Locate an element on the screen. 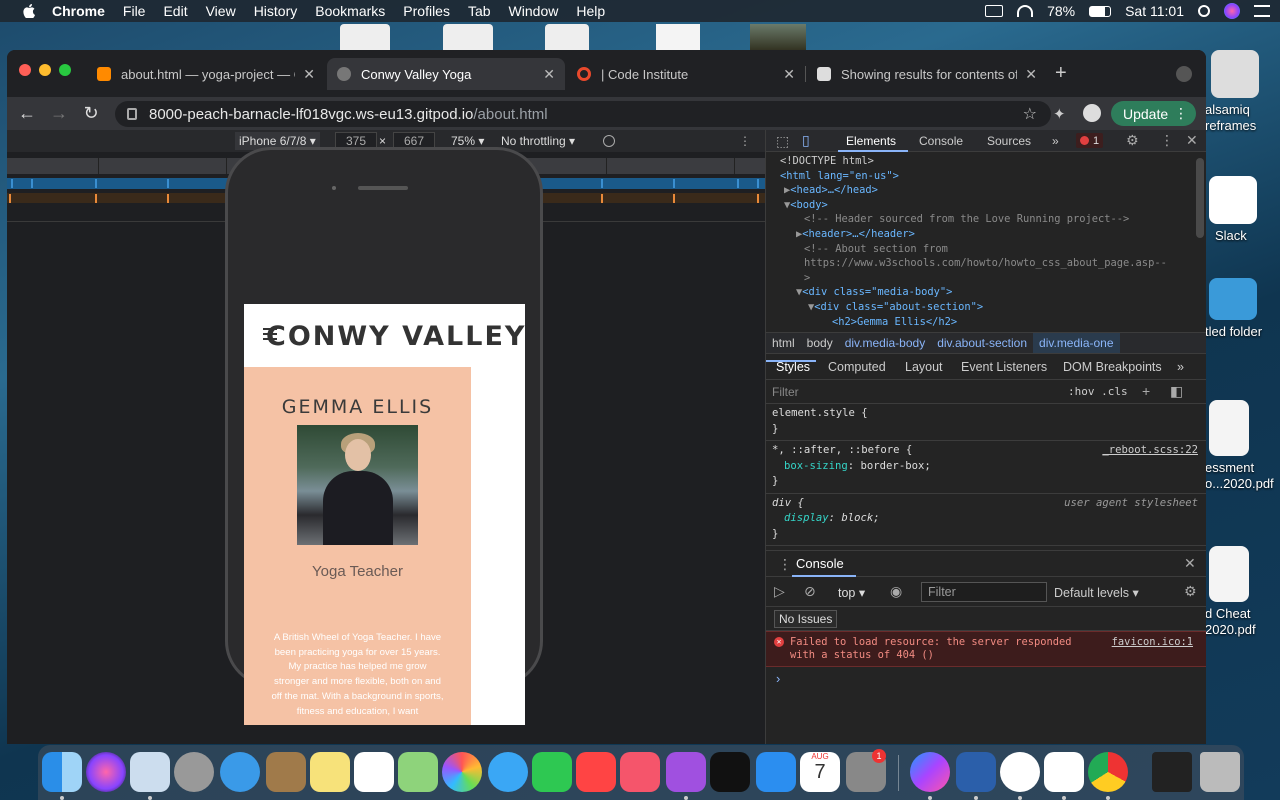 Image resolution: width=1280 pixels, height=800 pixels. dom-scrollbar is located at coordinates (1200, 198).